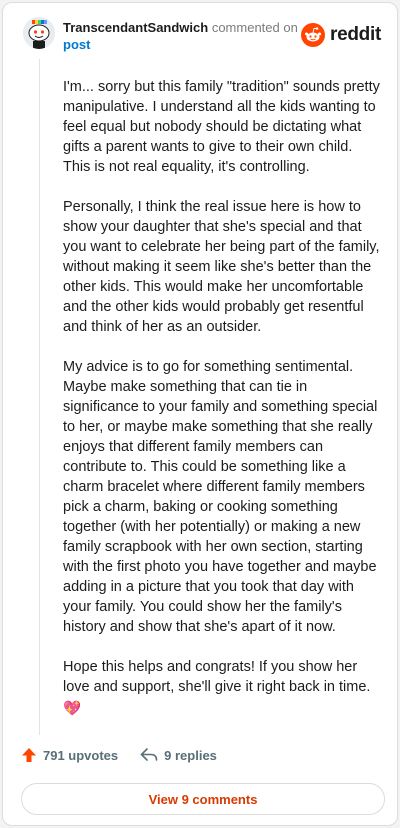 This screenshot has width=400, height=828. I want to click on thread-line, so click(39, 397).